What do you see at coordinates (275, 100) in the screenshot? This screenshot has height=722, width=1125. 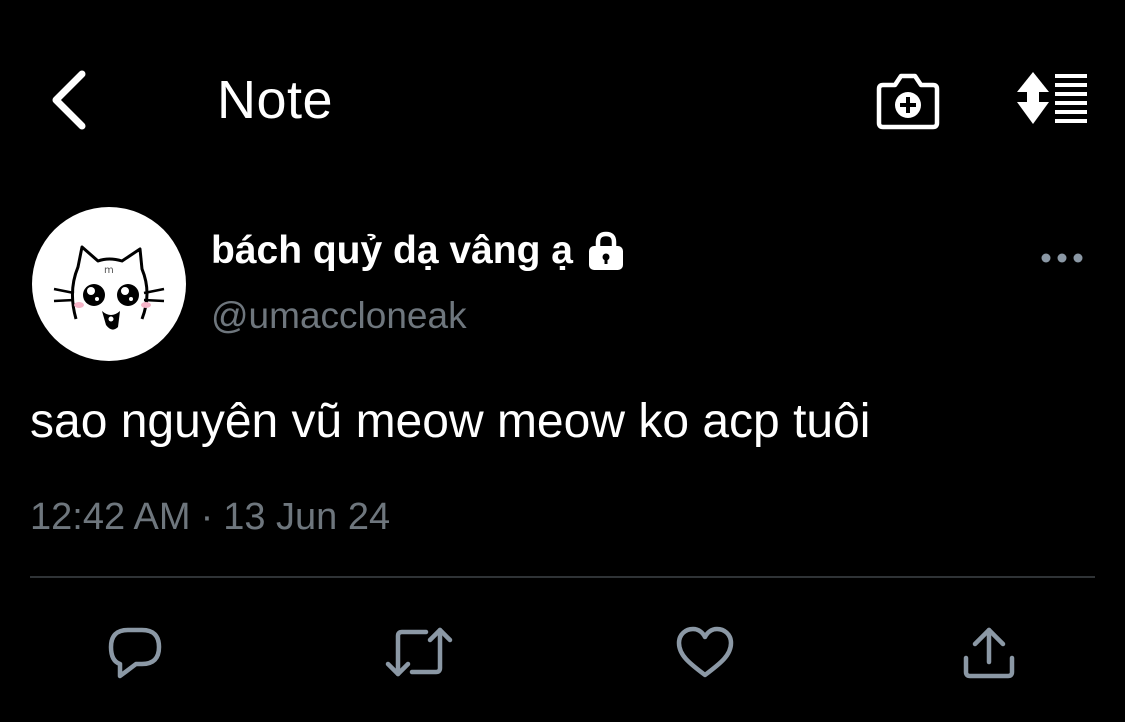 I see `page-title: Note` at bounding box center [275, 100].